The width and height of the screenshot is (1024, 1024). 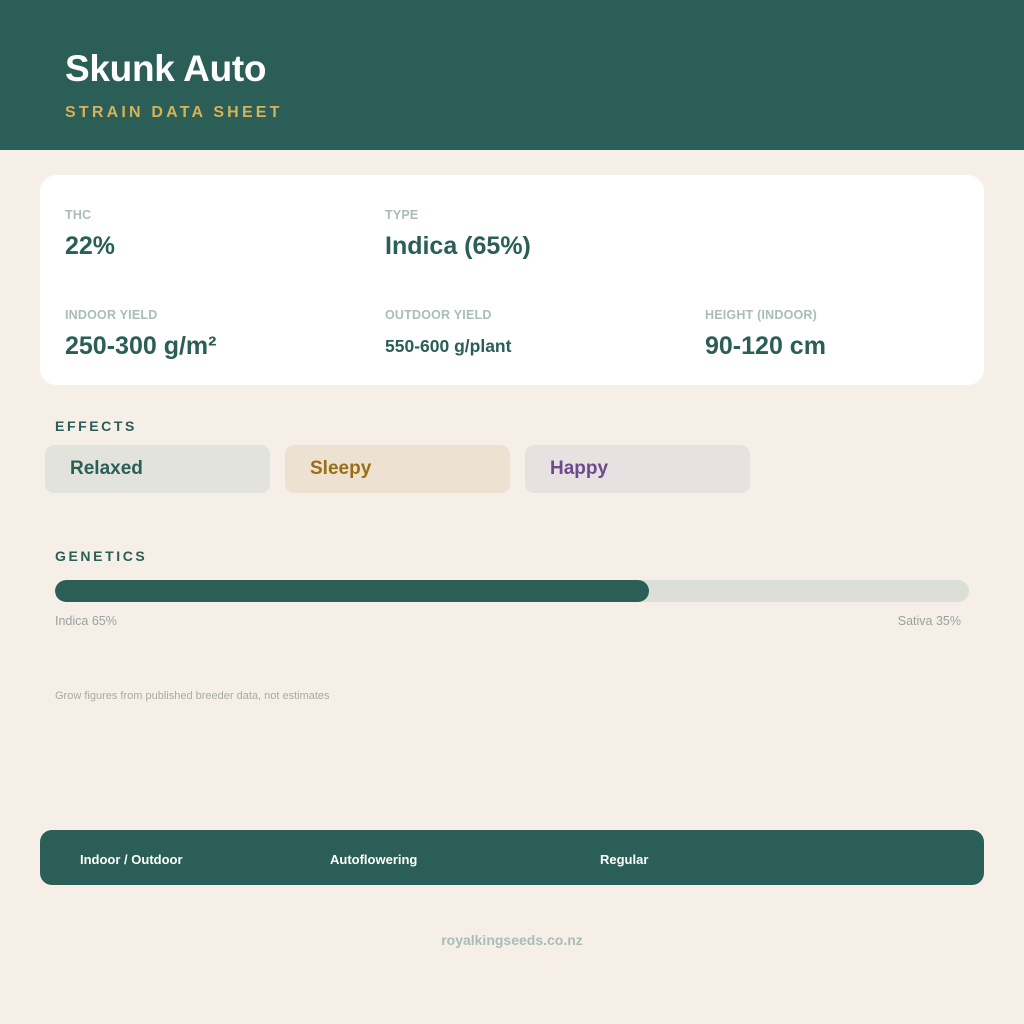 I want to click on stat-thc-label: THC, so click(x=78, y=215).